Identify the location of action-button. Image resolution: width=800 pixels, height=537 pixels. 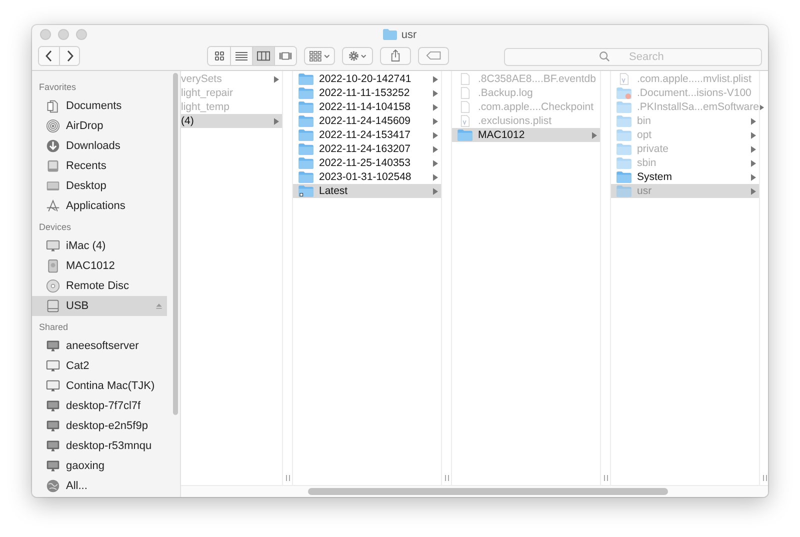
(357, 55).